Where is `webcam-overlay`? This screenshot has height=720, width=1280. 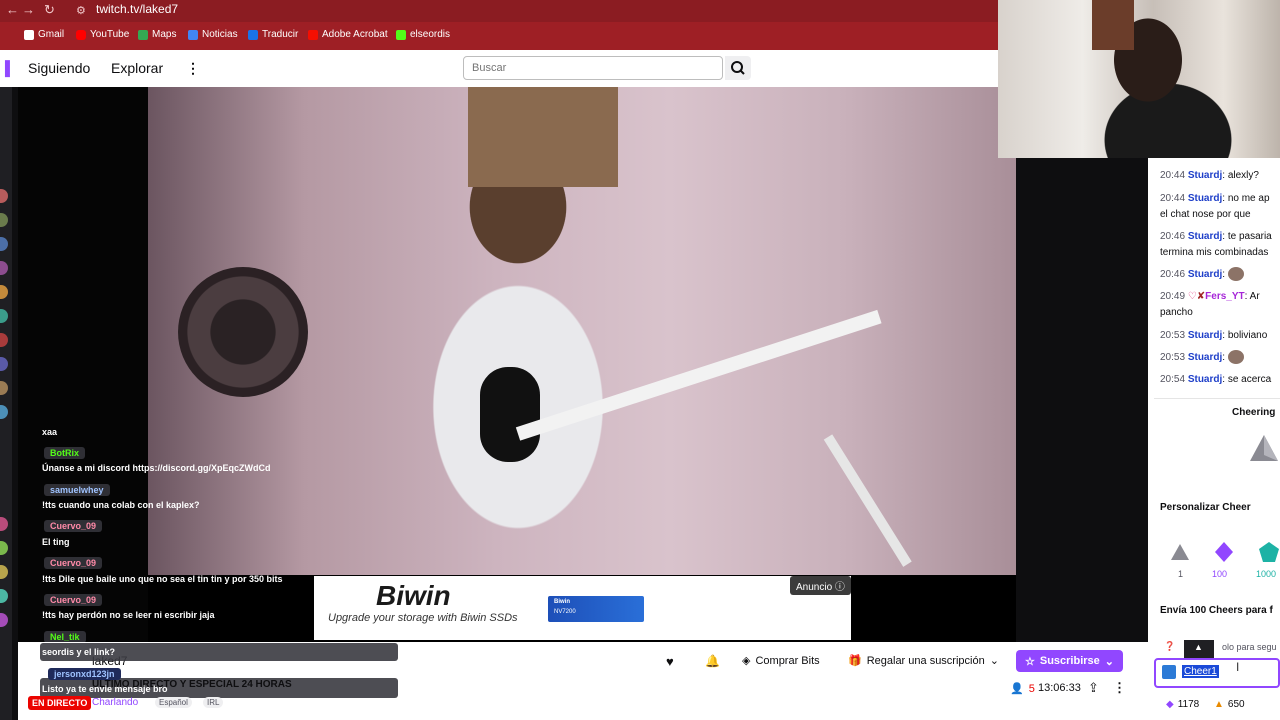 webcam-overlay is located at coordinates (1139, 79).